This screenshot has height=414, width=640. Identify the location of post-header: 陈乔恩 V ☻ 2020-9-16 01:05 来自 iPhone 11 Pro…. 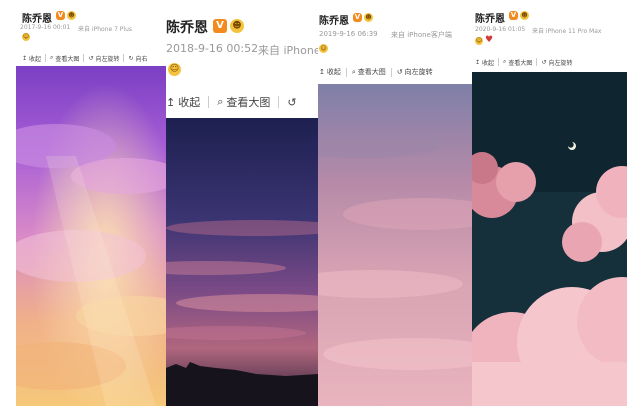
(549, 36).